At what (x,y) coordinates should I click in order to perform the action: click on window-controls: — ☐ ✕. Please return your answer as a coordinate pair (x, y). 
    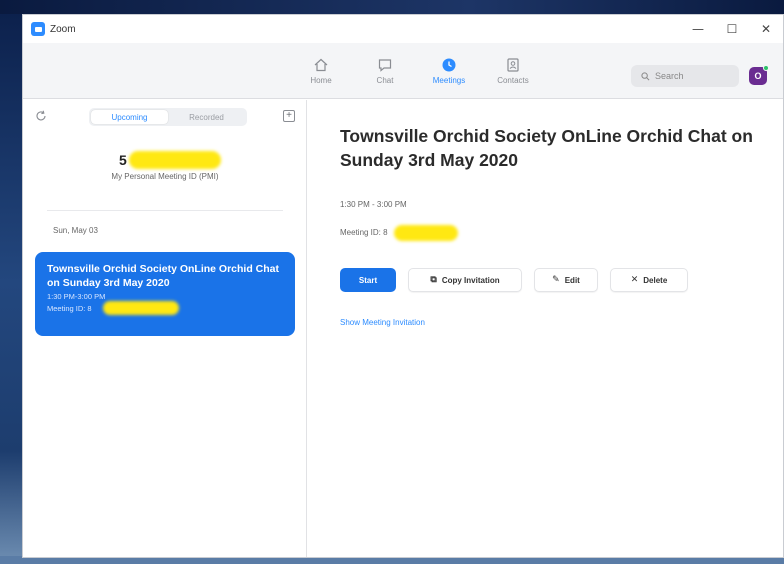
    Looking at the image, I should click on (732, 29).